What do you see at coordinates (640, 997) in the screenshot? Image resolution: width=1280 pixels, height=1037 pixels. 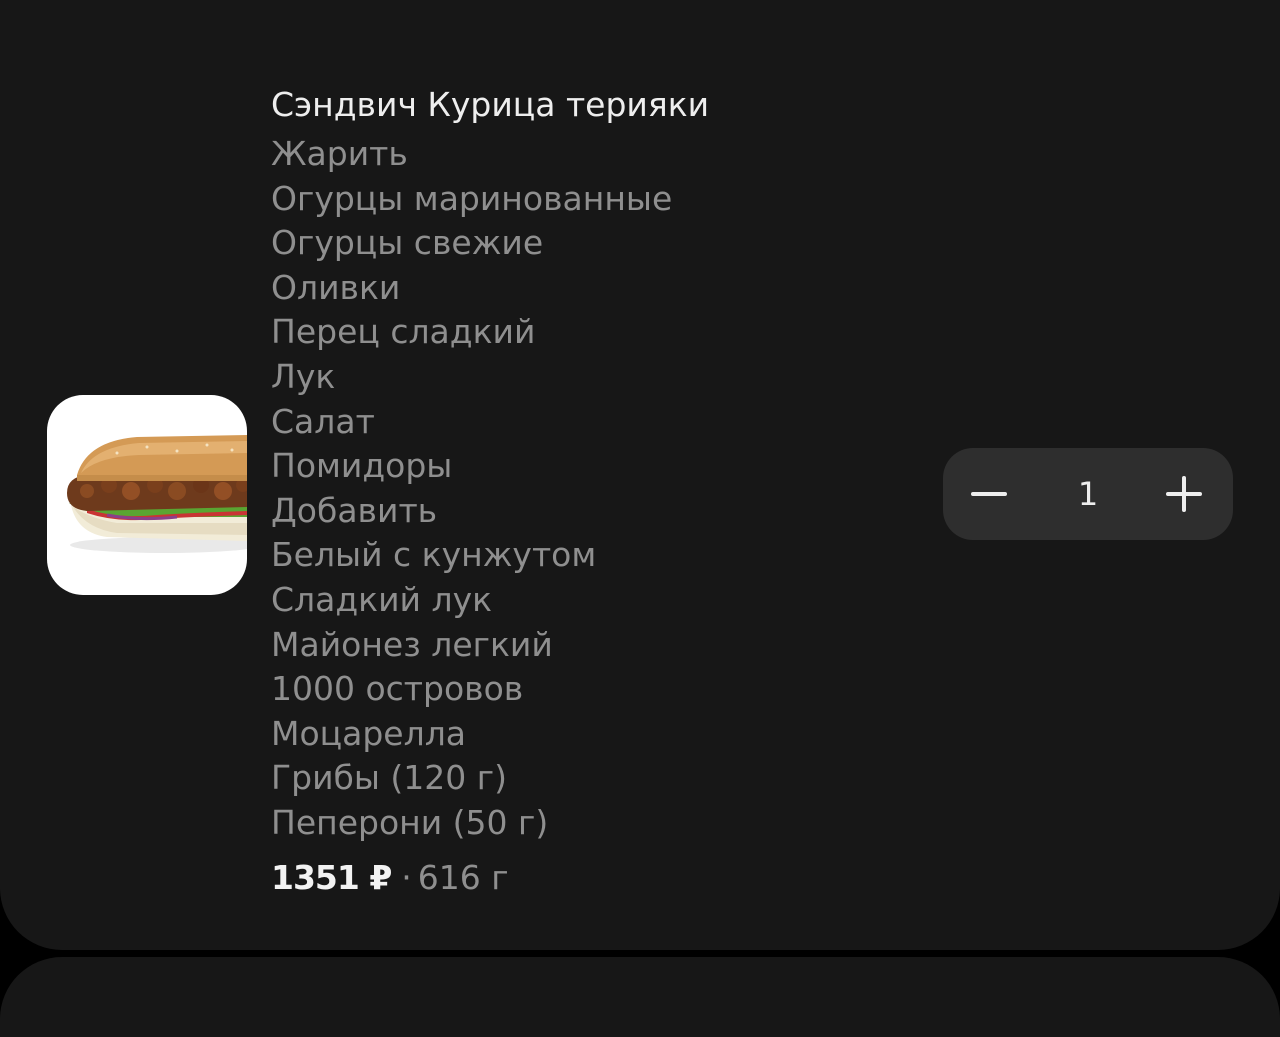 I see `next-cart-item-card` at bounding box center [640, 997].